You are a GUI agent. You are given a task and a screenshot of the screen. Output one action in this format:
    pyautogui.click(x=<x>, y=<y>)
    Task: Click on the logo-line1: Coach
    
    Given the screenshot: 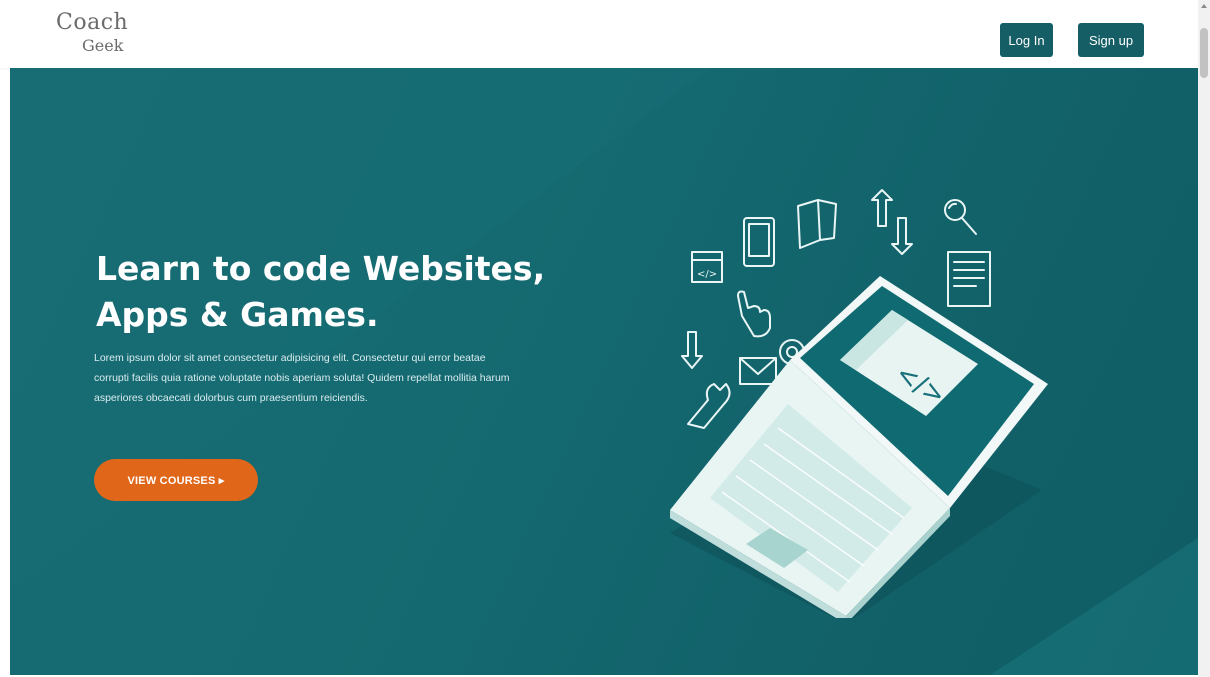 What is the action you would take?
    pyautogui.click(x=92, y=22)
    